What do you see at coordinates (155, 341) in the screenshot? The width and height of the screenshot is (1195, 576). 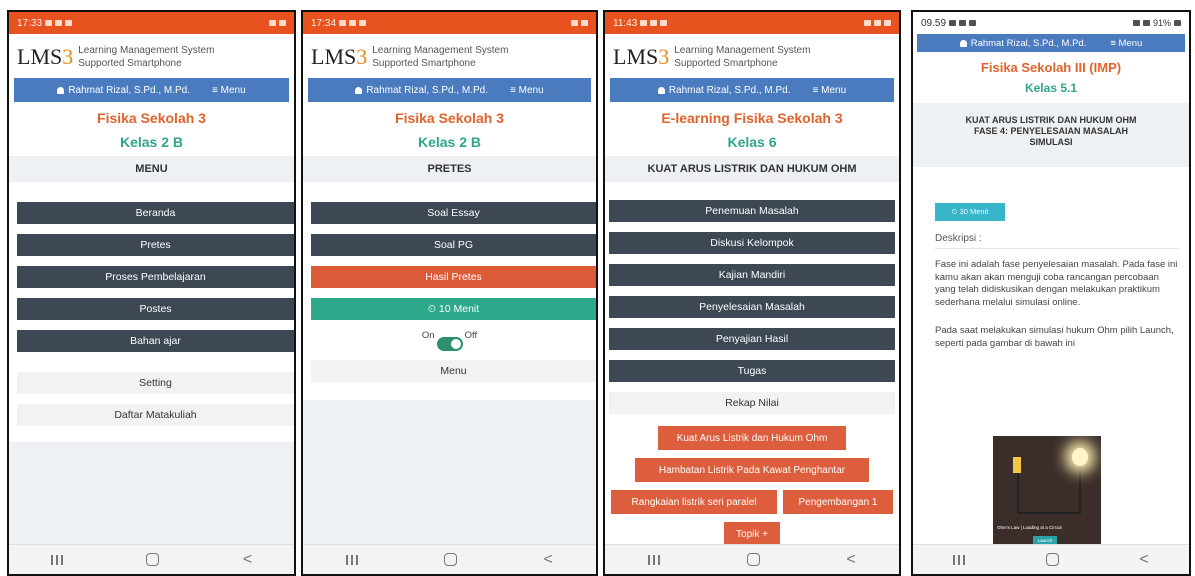 I see `bahan-ajar-button: Bahan ajar` at bounding box center [155, 341].